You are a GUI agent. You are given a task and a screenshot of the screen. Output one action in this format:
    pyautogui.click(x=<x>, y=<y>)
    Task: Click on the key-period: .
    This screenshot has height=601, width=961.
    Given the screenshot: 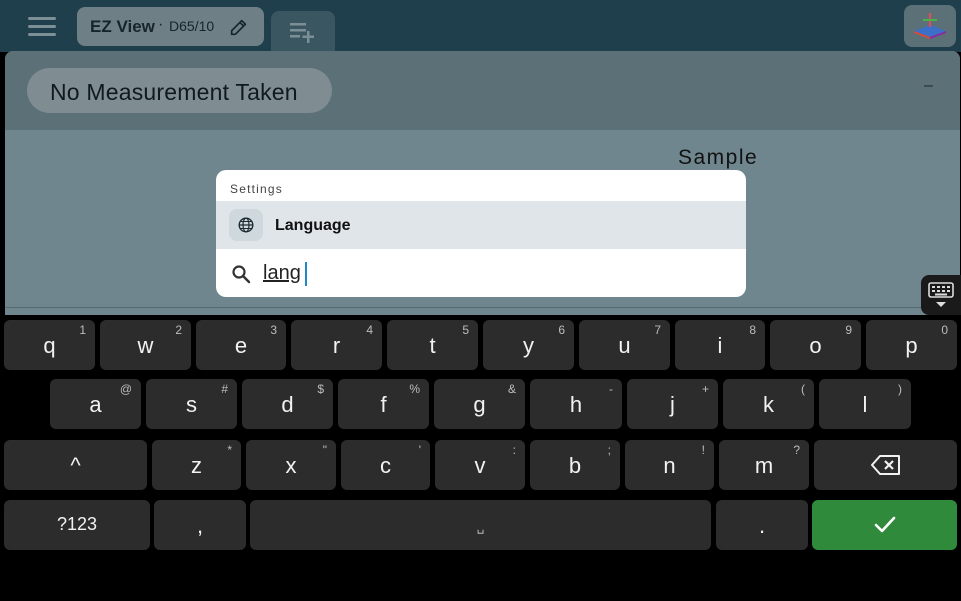 What is the action you would take?
    pyautogui.click(x=762, y=525)
    